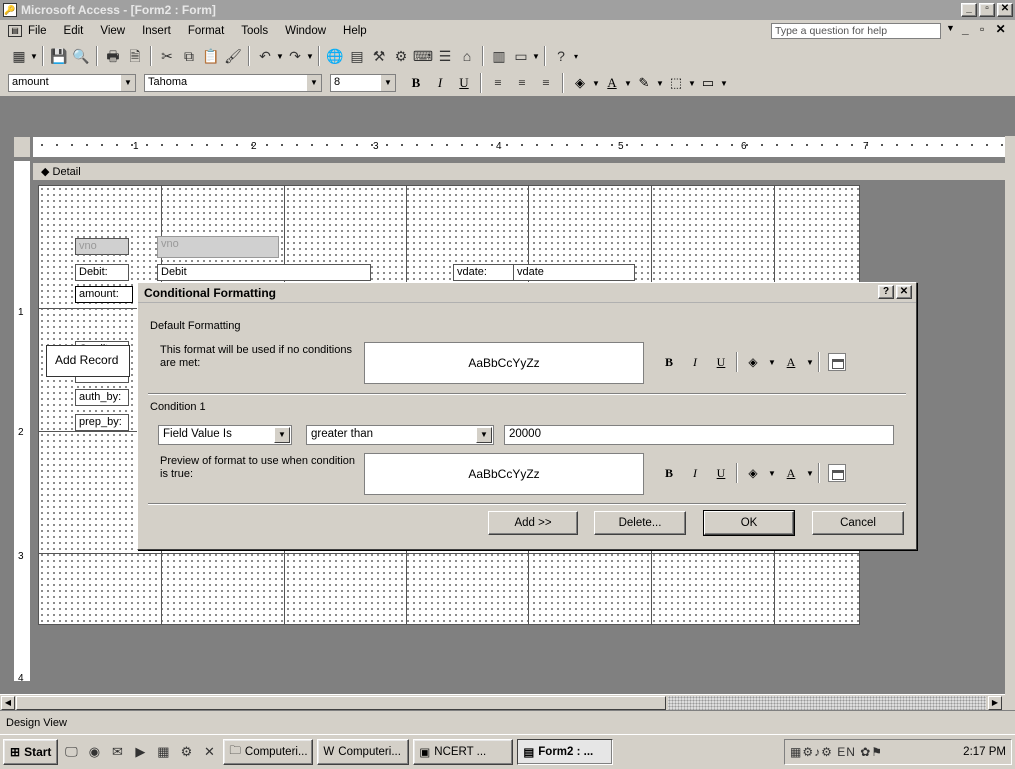 The height and width of the screenshot is (769, 1015). I want to click on code-icon: ⌨, so click(423, 56).